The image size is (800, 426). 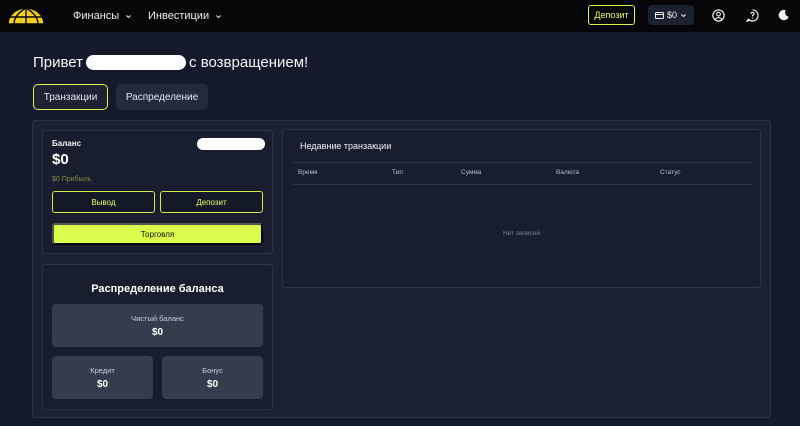 I want to click on credit-label: Кредит, so click(x=102, y=370).